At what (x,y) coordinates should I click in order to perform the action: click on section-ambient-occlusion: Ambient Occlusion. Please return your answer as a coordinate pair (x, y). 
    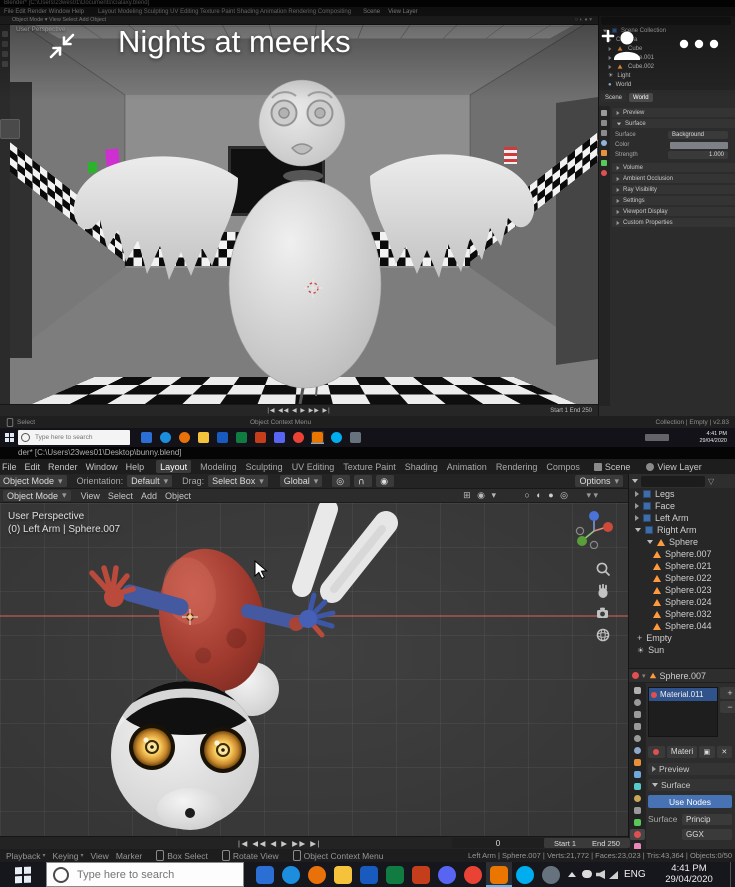
    Looking at the image, I should click on (673, 178).